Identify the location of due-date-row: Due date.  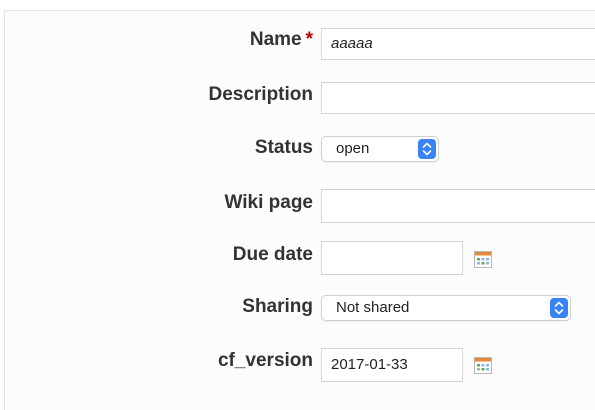
(300, 259).